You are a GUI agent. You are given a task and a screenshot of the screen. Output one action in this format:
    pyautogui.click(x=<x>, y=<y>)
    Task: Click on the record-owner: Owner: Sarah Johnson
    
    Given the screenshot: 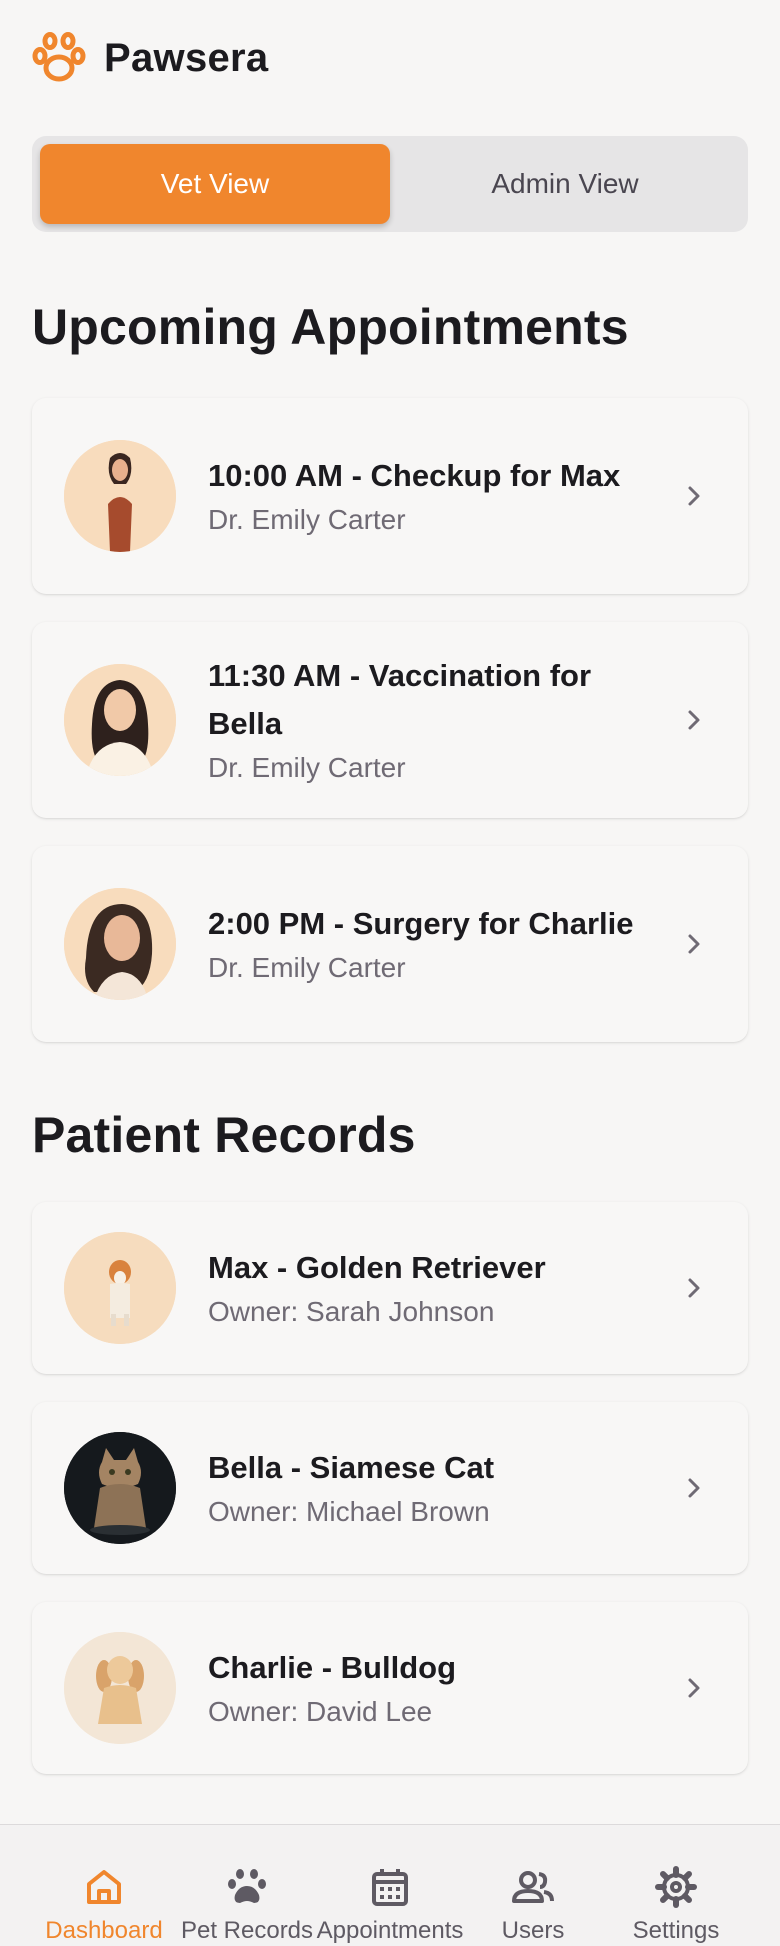 What is the action you would take?
    pyautogui.click(x=351, y=1311)
    